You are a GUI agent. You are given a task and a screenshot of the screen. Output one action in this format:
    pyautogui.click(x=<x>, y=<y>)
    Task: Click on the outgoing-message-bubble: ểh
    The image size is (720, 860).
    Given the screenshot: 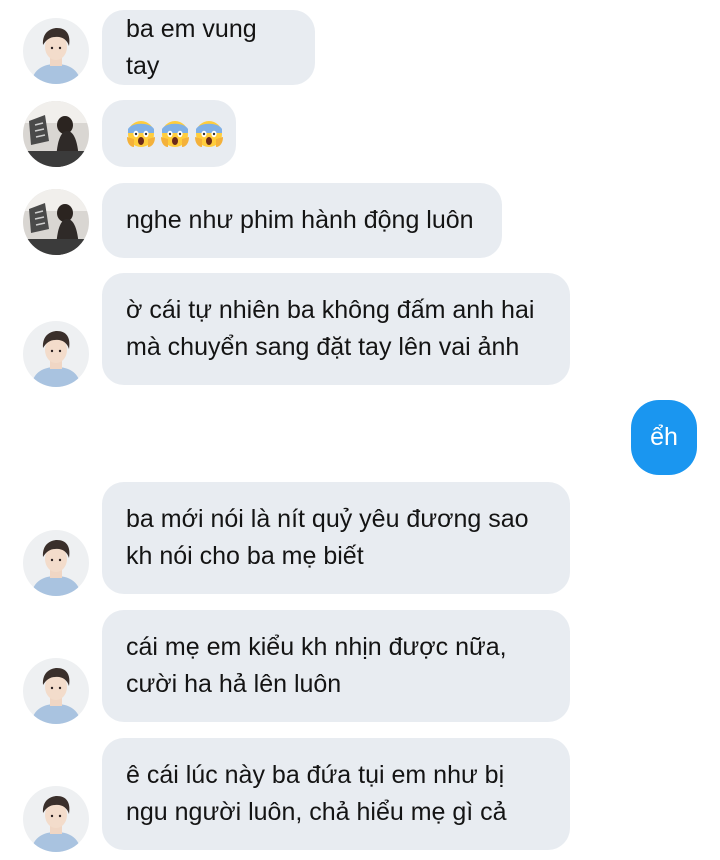 What is the action you would take?
    pyautogui.click(x=664, y=437)
    